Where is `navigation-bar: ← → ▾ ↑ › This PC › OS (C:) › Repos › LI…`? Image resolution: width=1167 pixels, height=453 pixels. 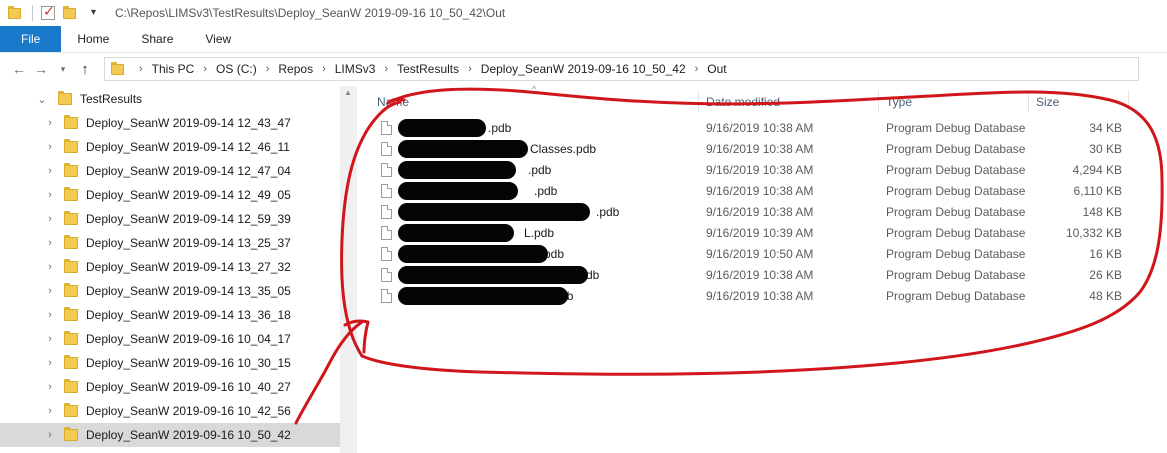
navigation-bar: ← → ▾ ↑ › This PC › OS (C:) › Repos › LI… is located at coordinates (583, 69).